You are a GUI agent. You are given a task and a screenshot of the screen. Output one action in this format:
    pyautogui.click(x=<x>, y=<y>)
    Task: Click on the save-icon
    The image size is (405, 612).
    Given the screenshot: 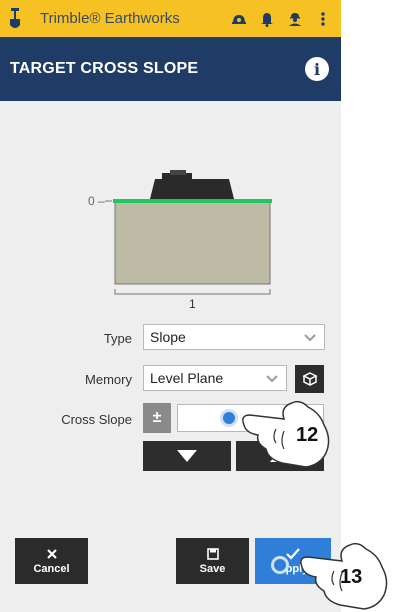 What is the action you would take?
    pyautogui.click(x=212, y=553)
    